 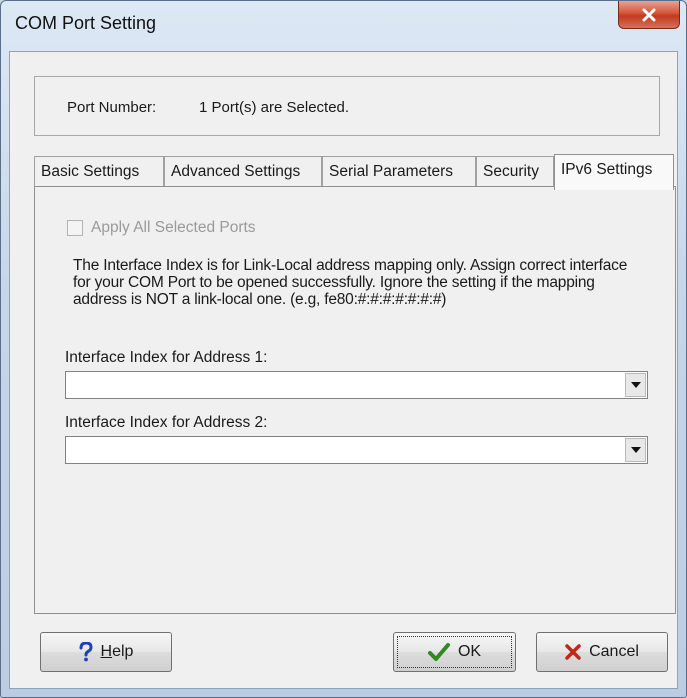 I want to click on help-question-icon, so click(x=86, y=652).